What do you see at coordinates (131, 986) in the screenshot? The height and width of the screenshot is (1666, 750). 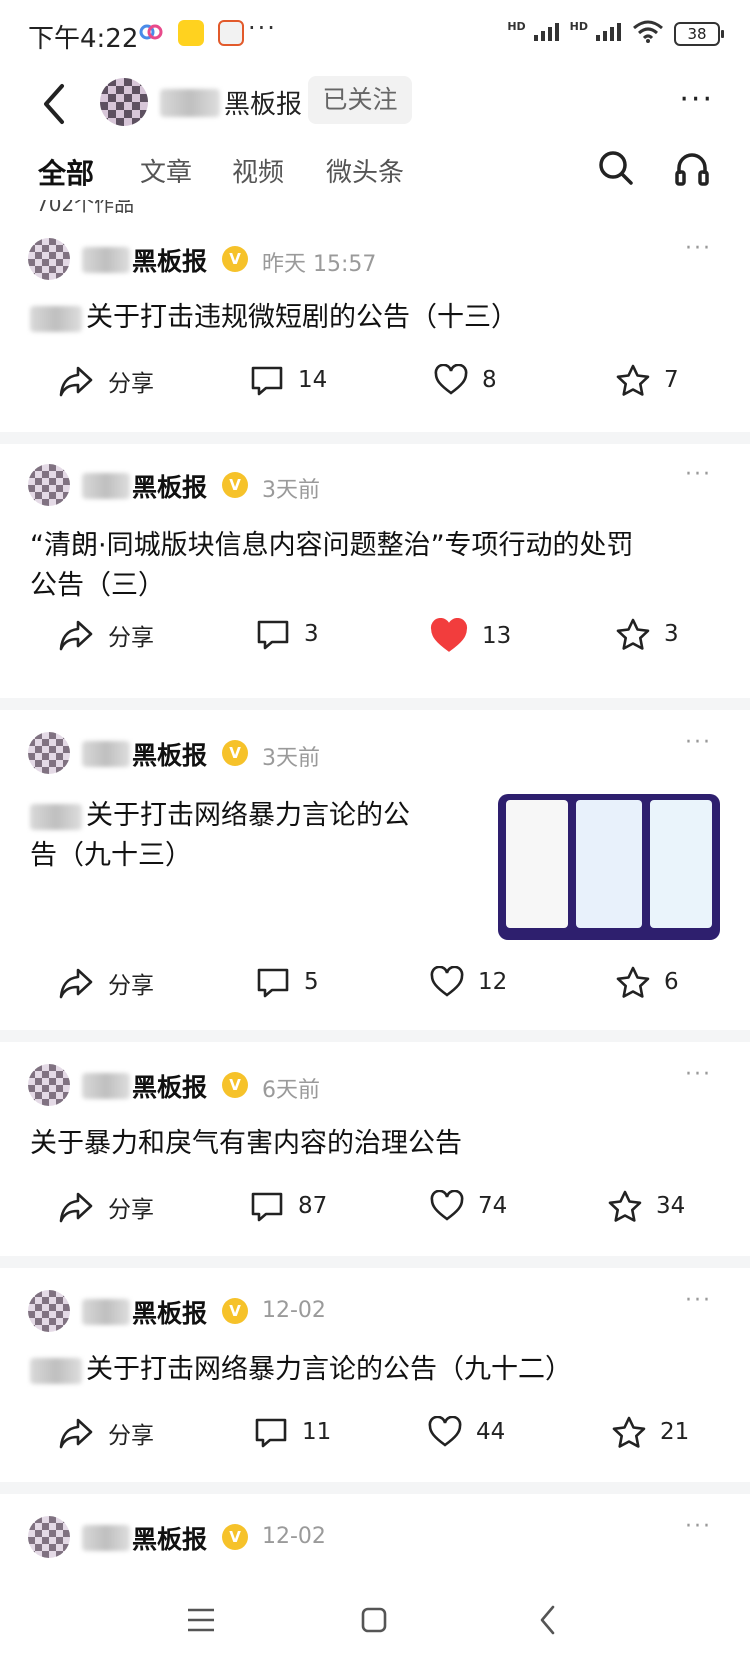 I see `share-label: 分享` at bounding box center [131, 986].